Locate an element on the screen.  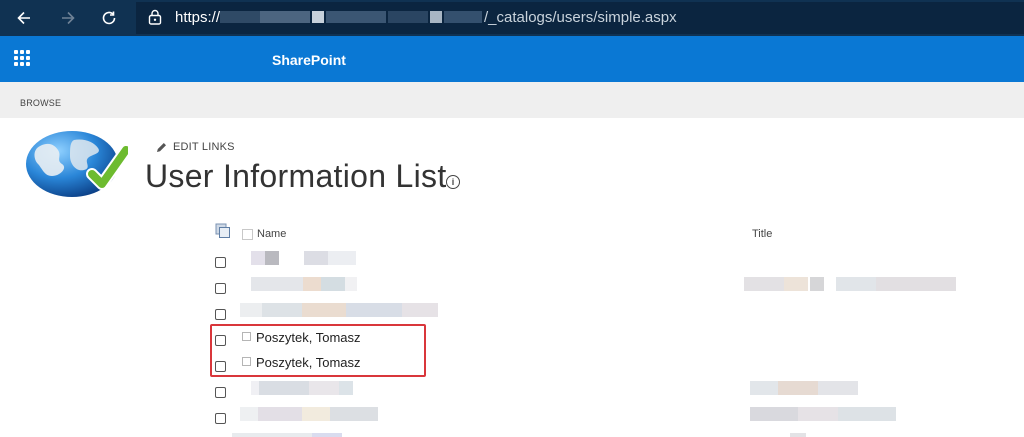
refresh-icon is located at coordinates (109, 18).